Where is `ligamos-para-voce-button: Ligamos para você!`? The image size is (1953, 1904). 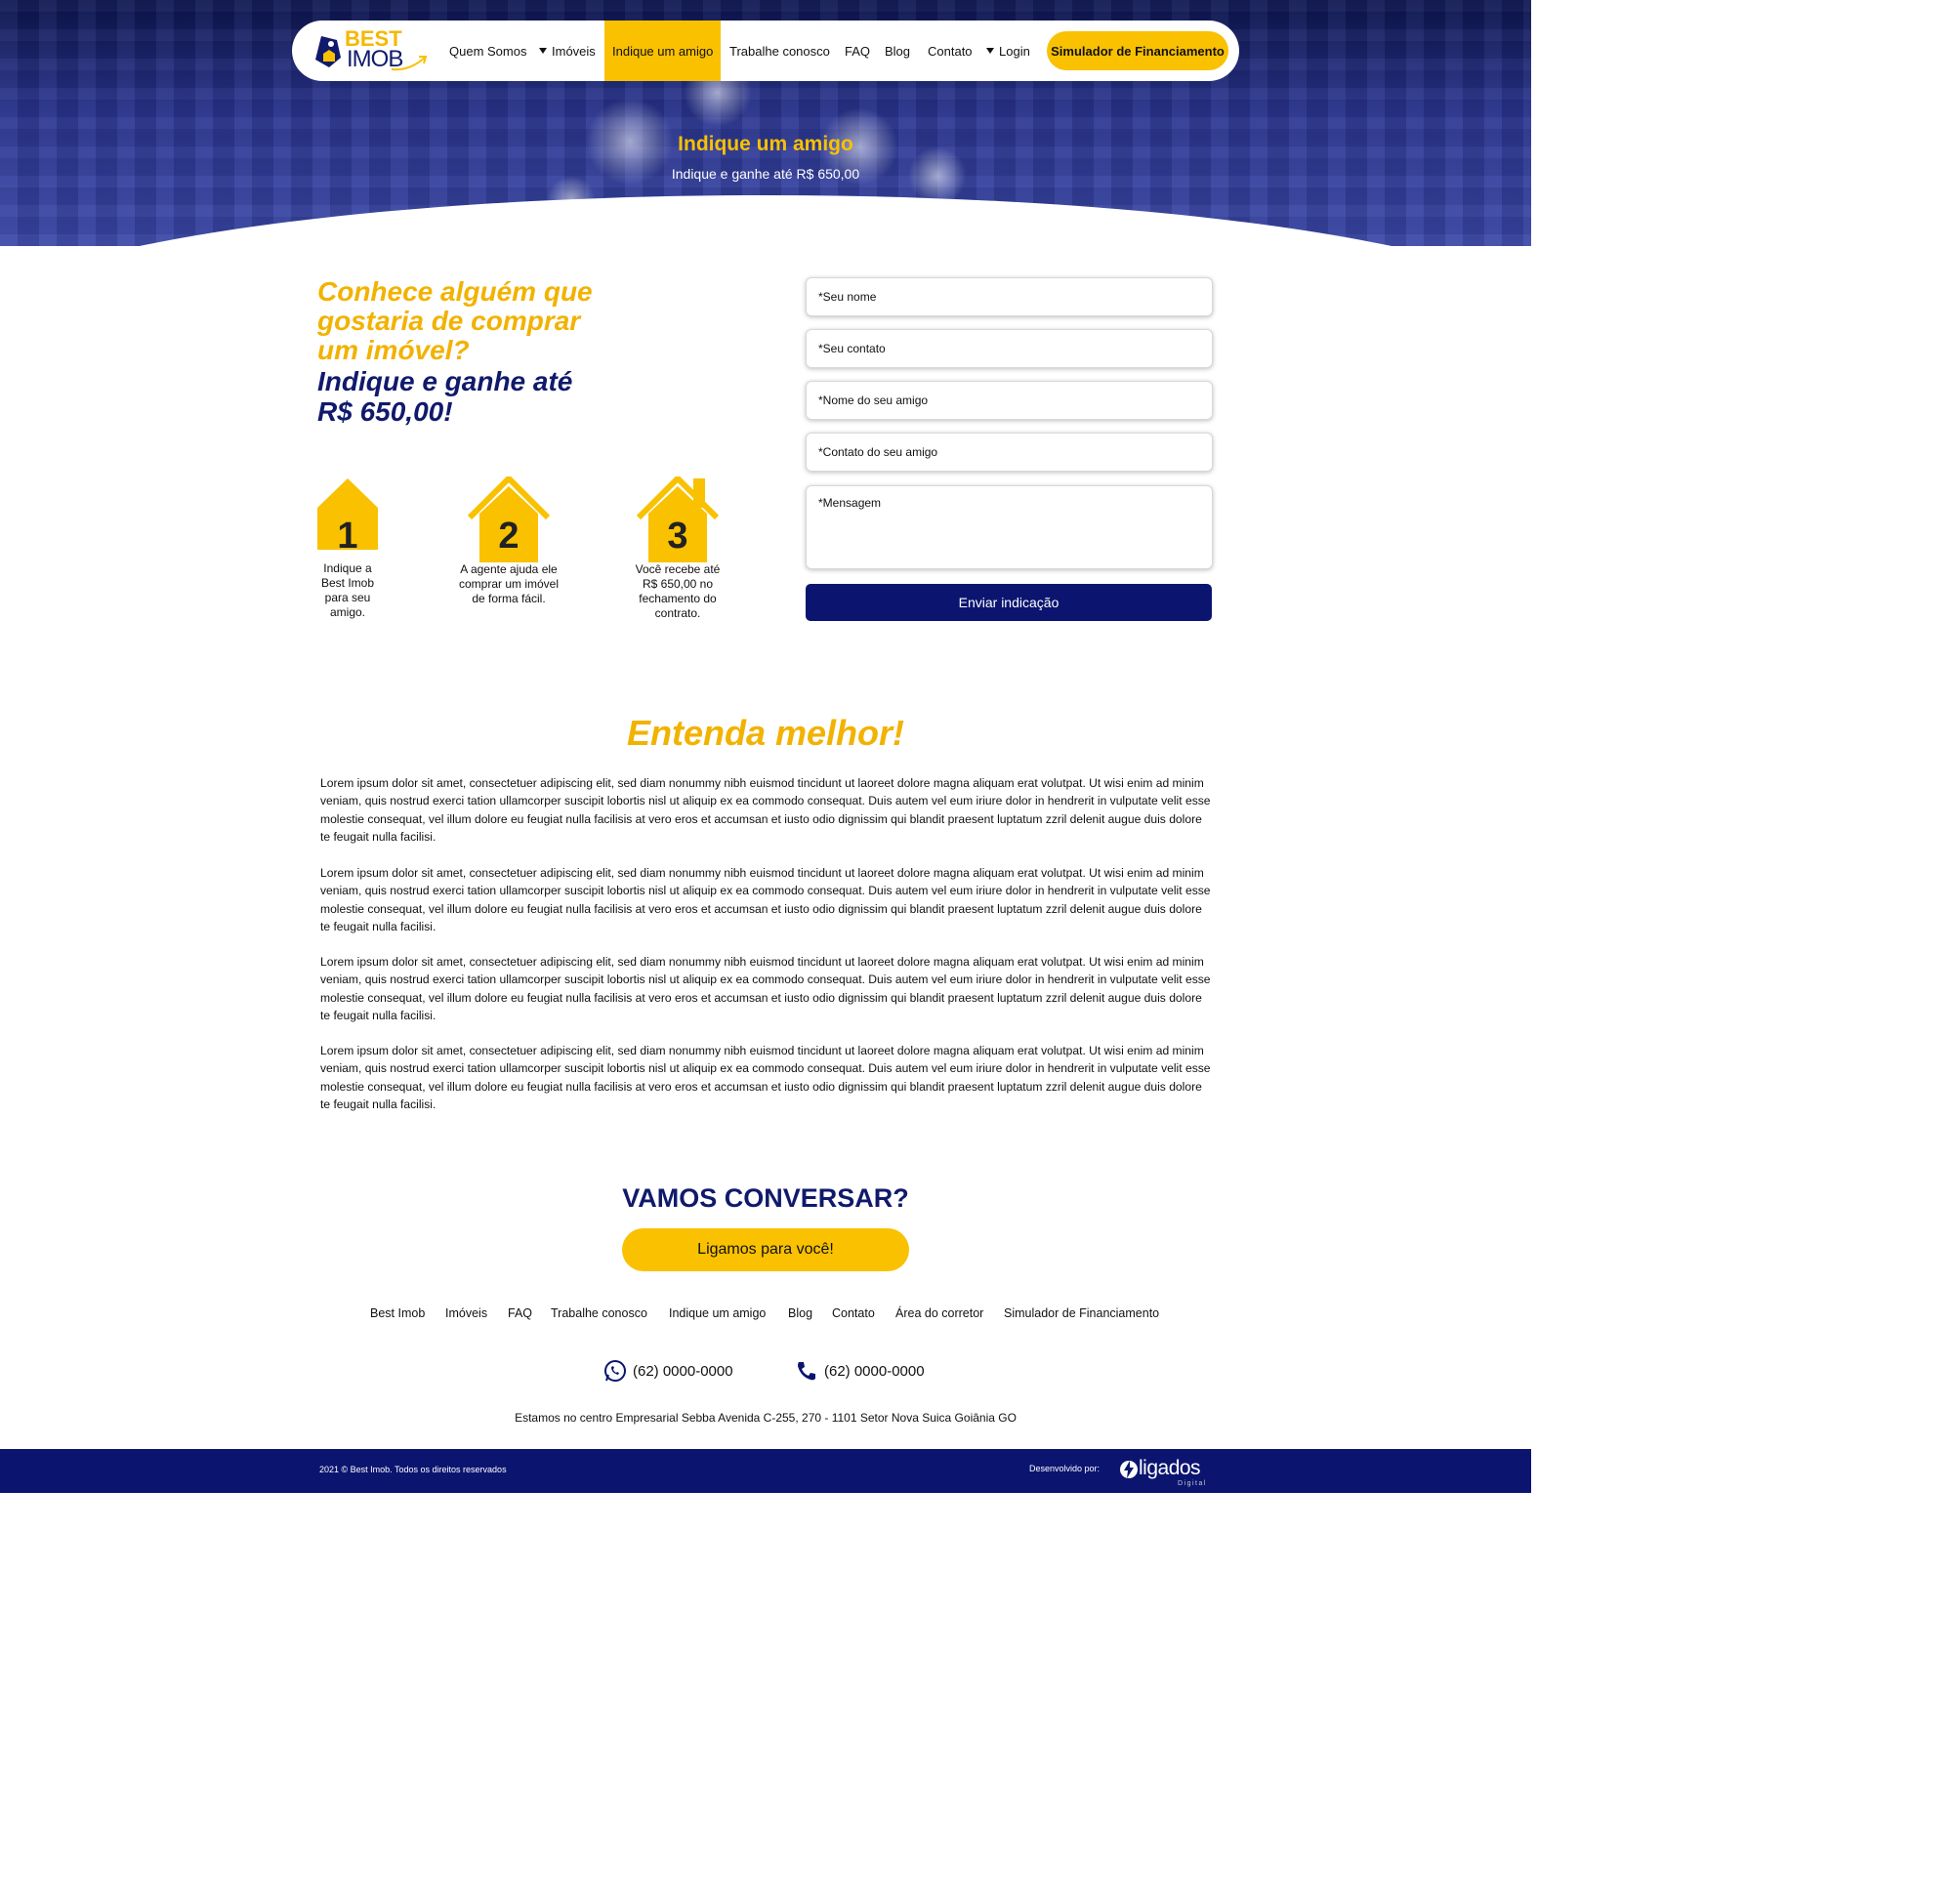 ligamos-para-voce-button: Ligamos para você! is located at coordinates (765, 1249).